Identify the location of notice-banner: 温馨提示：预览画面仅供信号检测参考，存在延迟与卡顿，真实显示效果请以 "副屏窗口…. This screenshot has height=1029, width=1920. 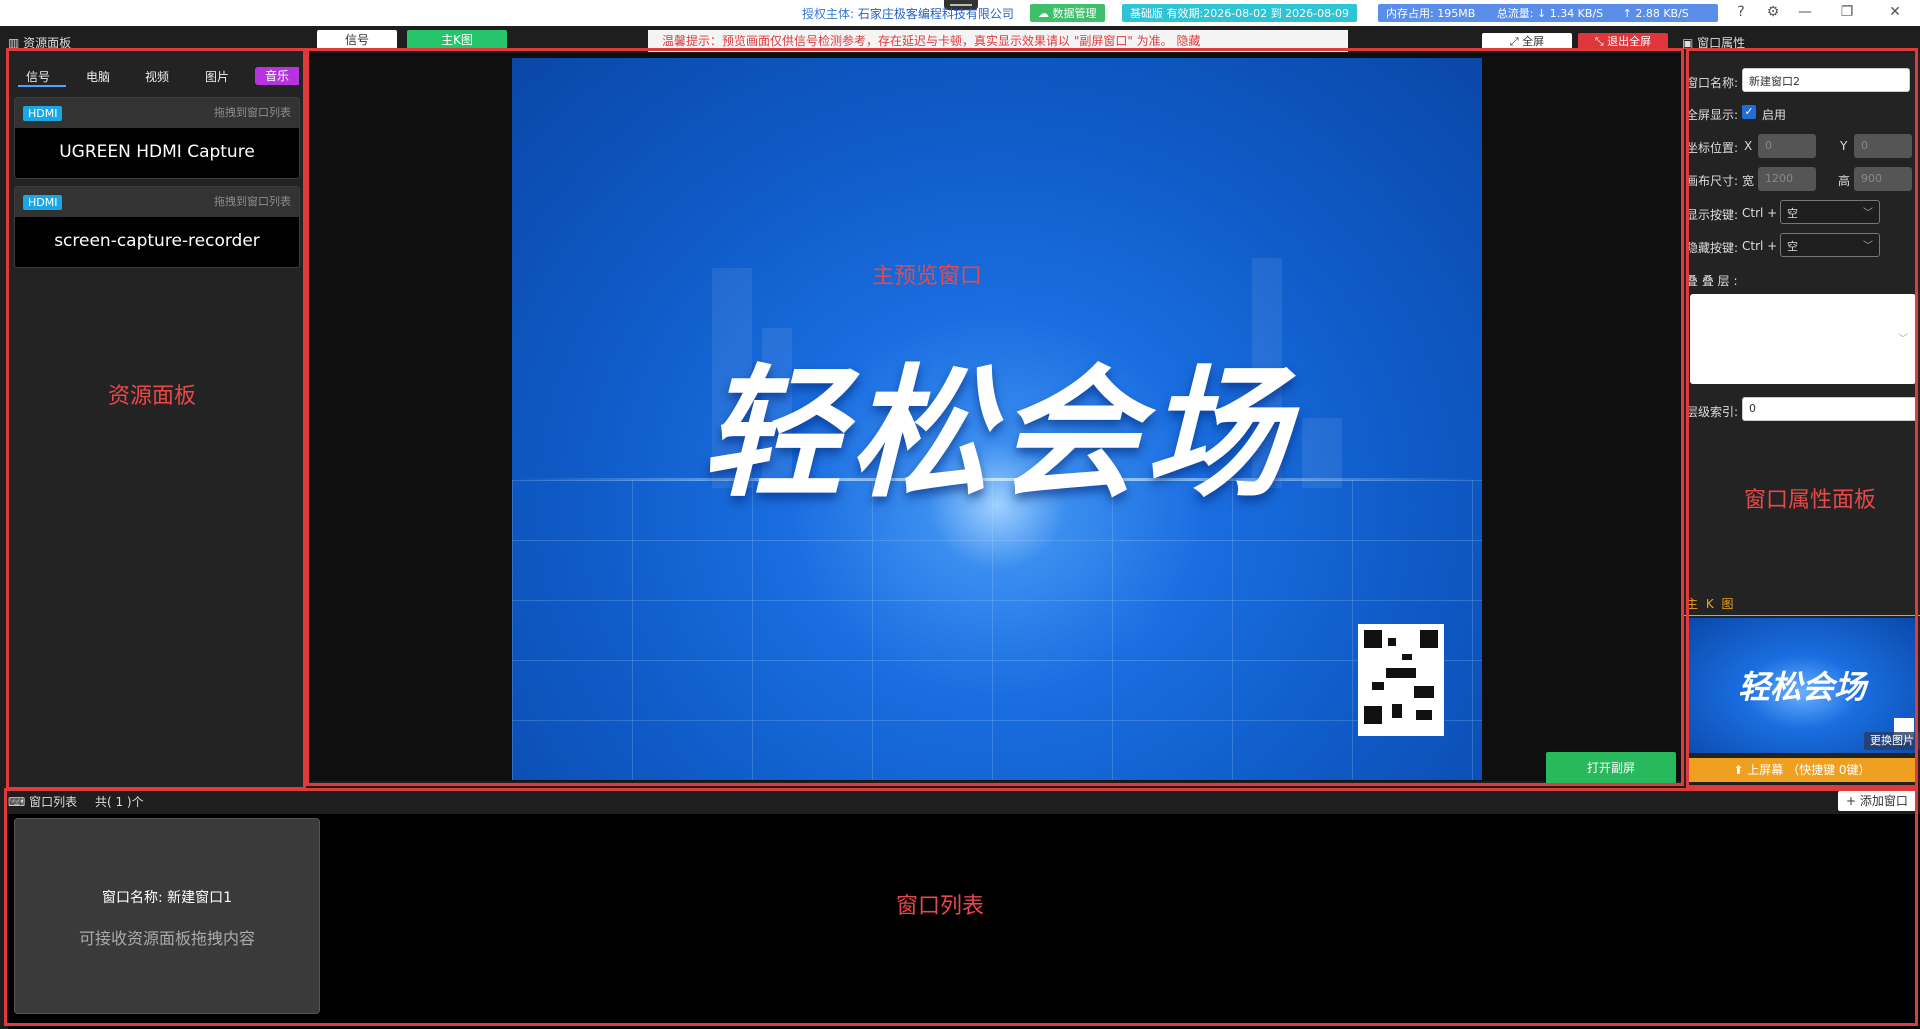
(998, 41).